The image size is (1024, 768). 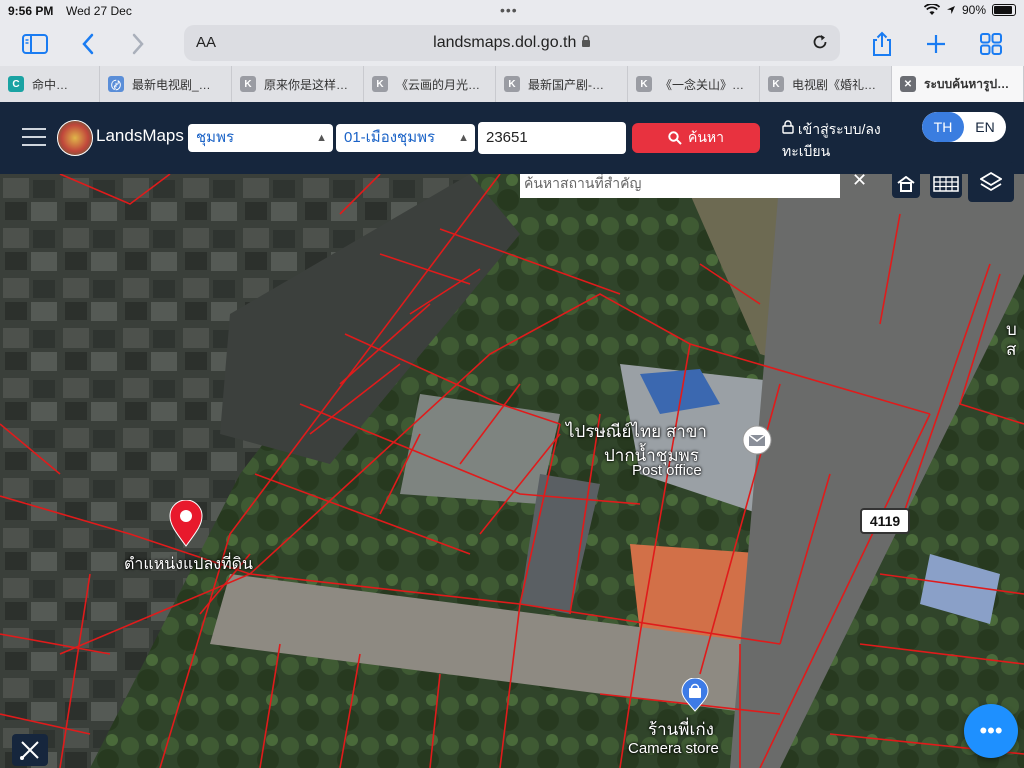 What do you see at coordinates (839, 129) in the screenshot?
I see `login-line1: เข้าสู่ระบบ/ลง` at bounding box center [839, 129].